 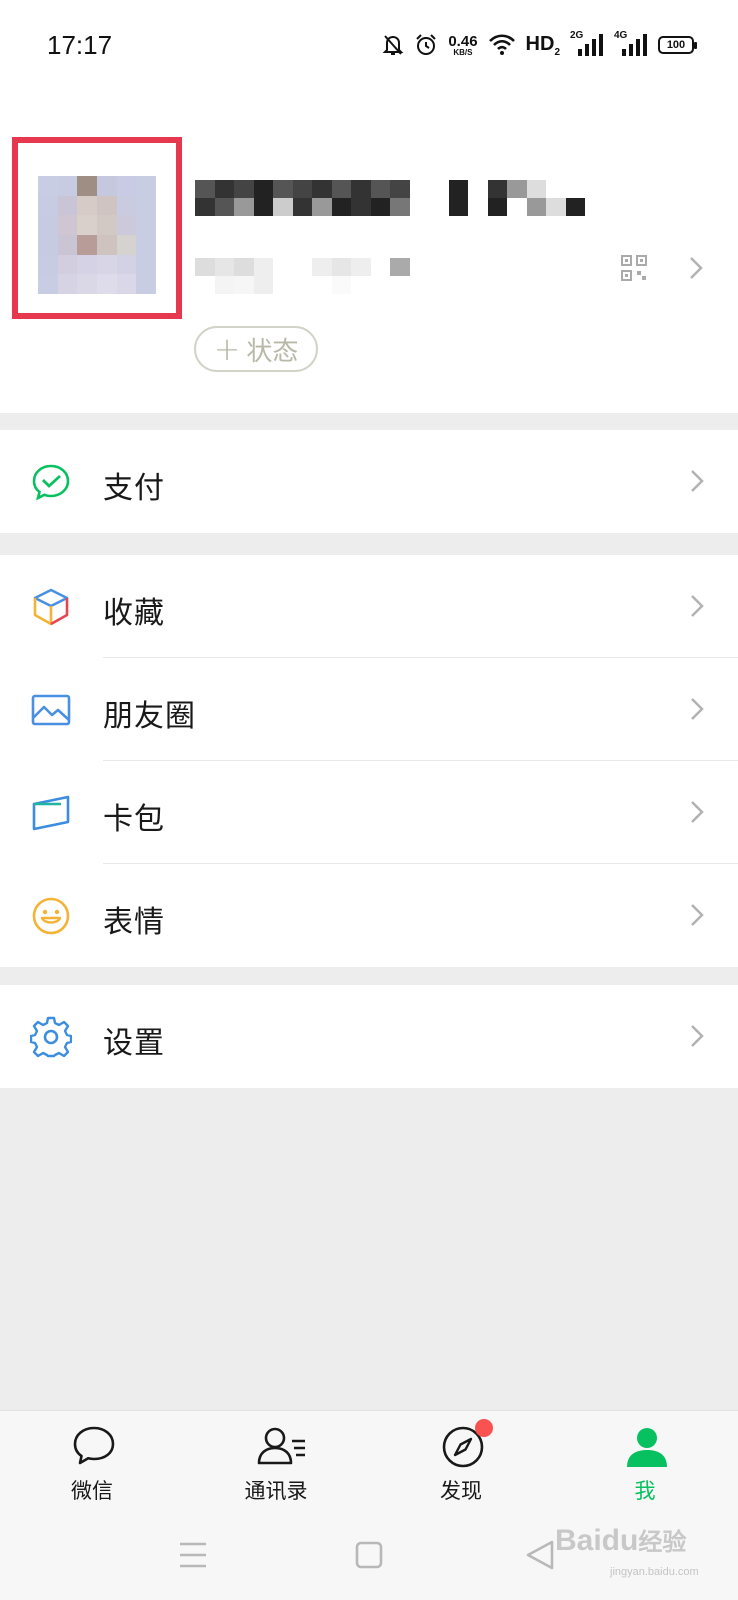 What do you see at coordinates (461, 1491) in the screenshot?
I see `tab-discover-label: 发现` at bounding box center [461, 1491].